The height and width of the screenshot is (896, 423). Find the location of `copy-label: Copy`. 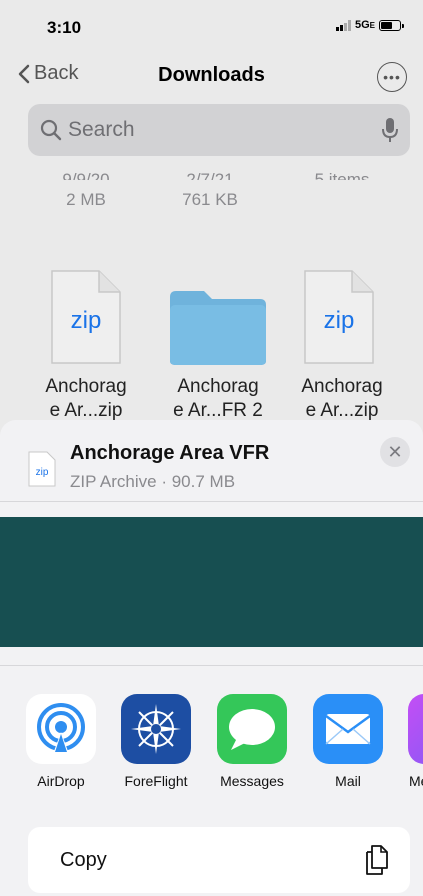

copy-label: Copy is located at coordinates (83, 859).